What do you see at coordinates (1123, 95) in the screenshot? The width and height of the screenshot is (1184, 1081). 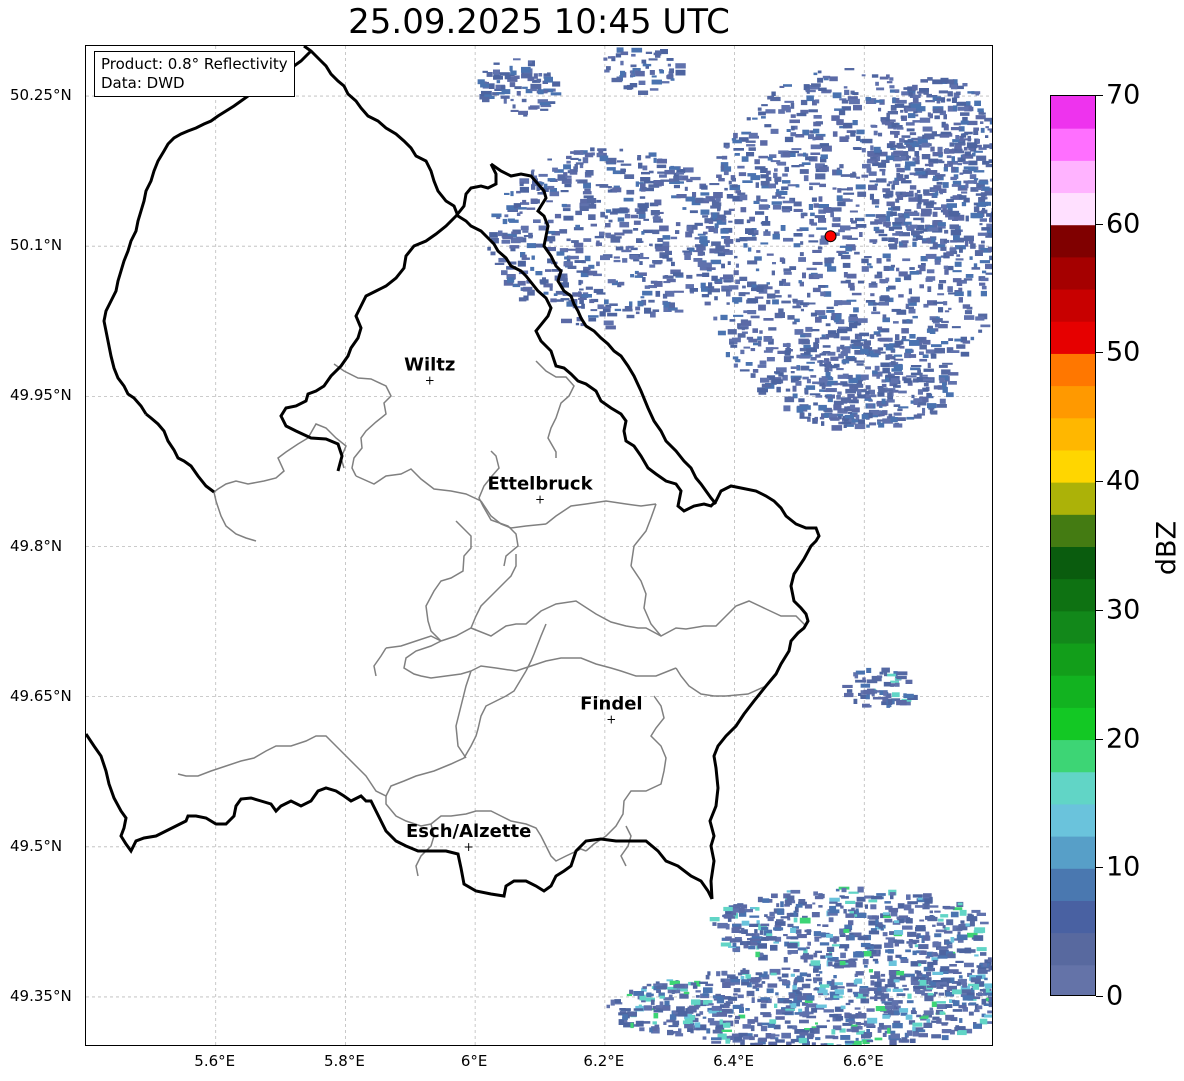 I see `colorbar-tick-label: 70` at bounding box center [1123, 95].